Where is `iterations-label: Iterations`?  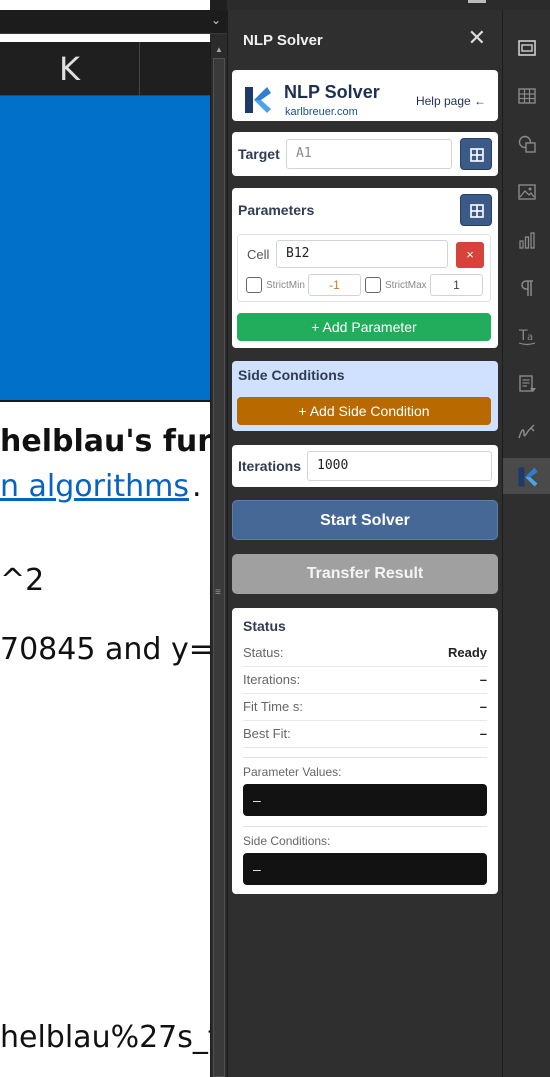 iterations-label: Iterations is located at coordinates (270, 466).